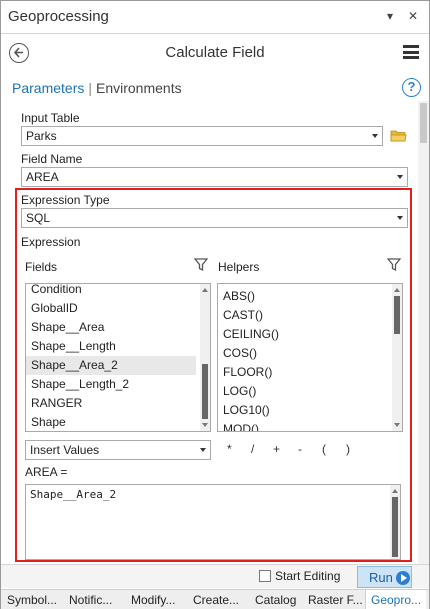 The image size is (430, 609). Describe the element at coordinates (229, 449) in the screenshot. I see `operator-multiply: *` at that location.